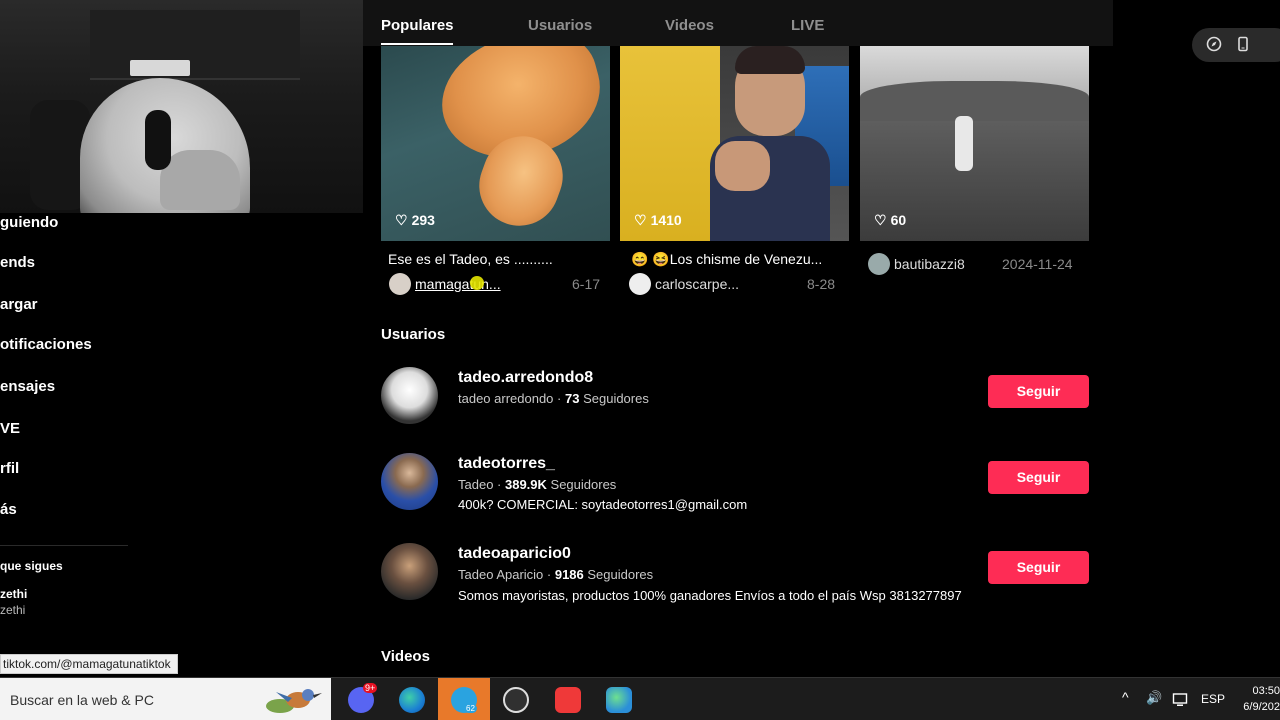 Image resolution: width=1280 pixels, height=720 pixels. I want to click on video-date: 8-28, so click(821, 284).